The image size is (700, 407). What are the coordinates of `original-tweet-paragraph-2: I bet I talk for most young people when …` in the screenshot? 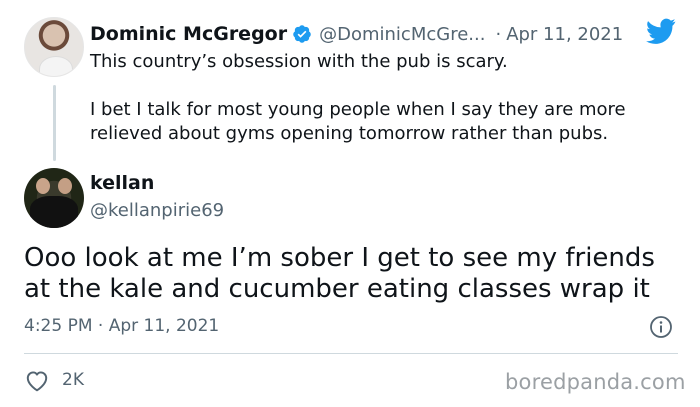 It's located at (358, 121).